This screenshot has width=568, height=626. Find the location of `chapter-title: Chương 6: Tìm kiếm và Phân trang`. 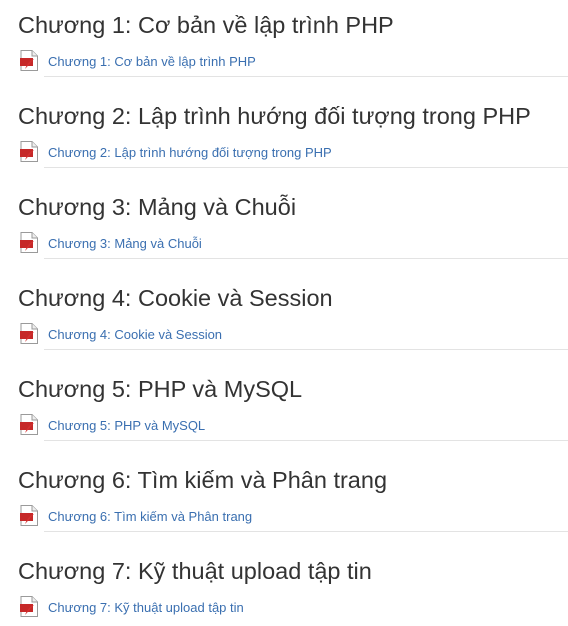

chapter-title: Chương 6: Tìm kiếm và Phân trang is located at coordinates (203, 480).